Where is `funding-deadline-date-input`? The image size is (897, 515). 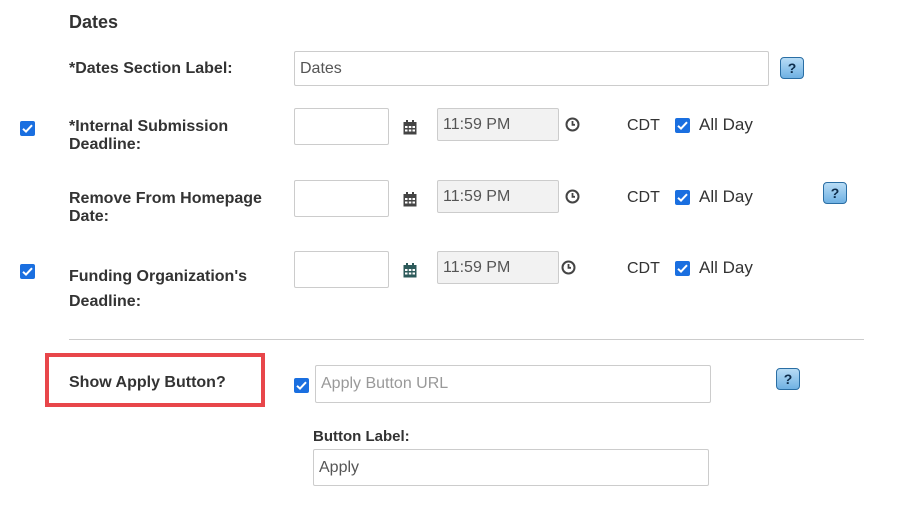 funding-deadline-date-input is located at coordinates (341, 269).